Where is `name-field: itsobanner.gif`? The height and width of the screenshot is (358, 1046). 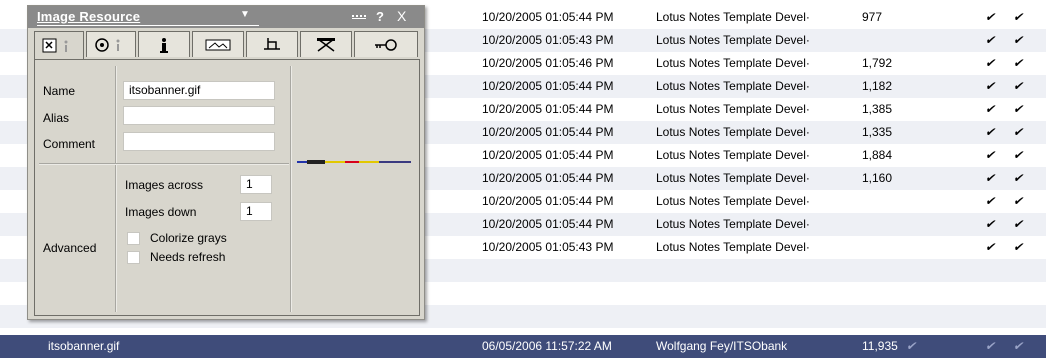
name-field: itsobanner.gif is located at coordinates (199, 90).